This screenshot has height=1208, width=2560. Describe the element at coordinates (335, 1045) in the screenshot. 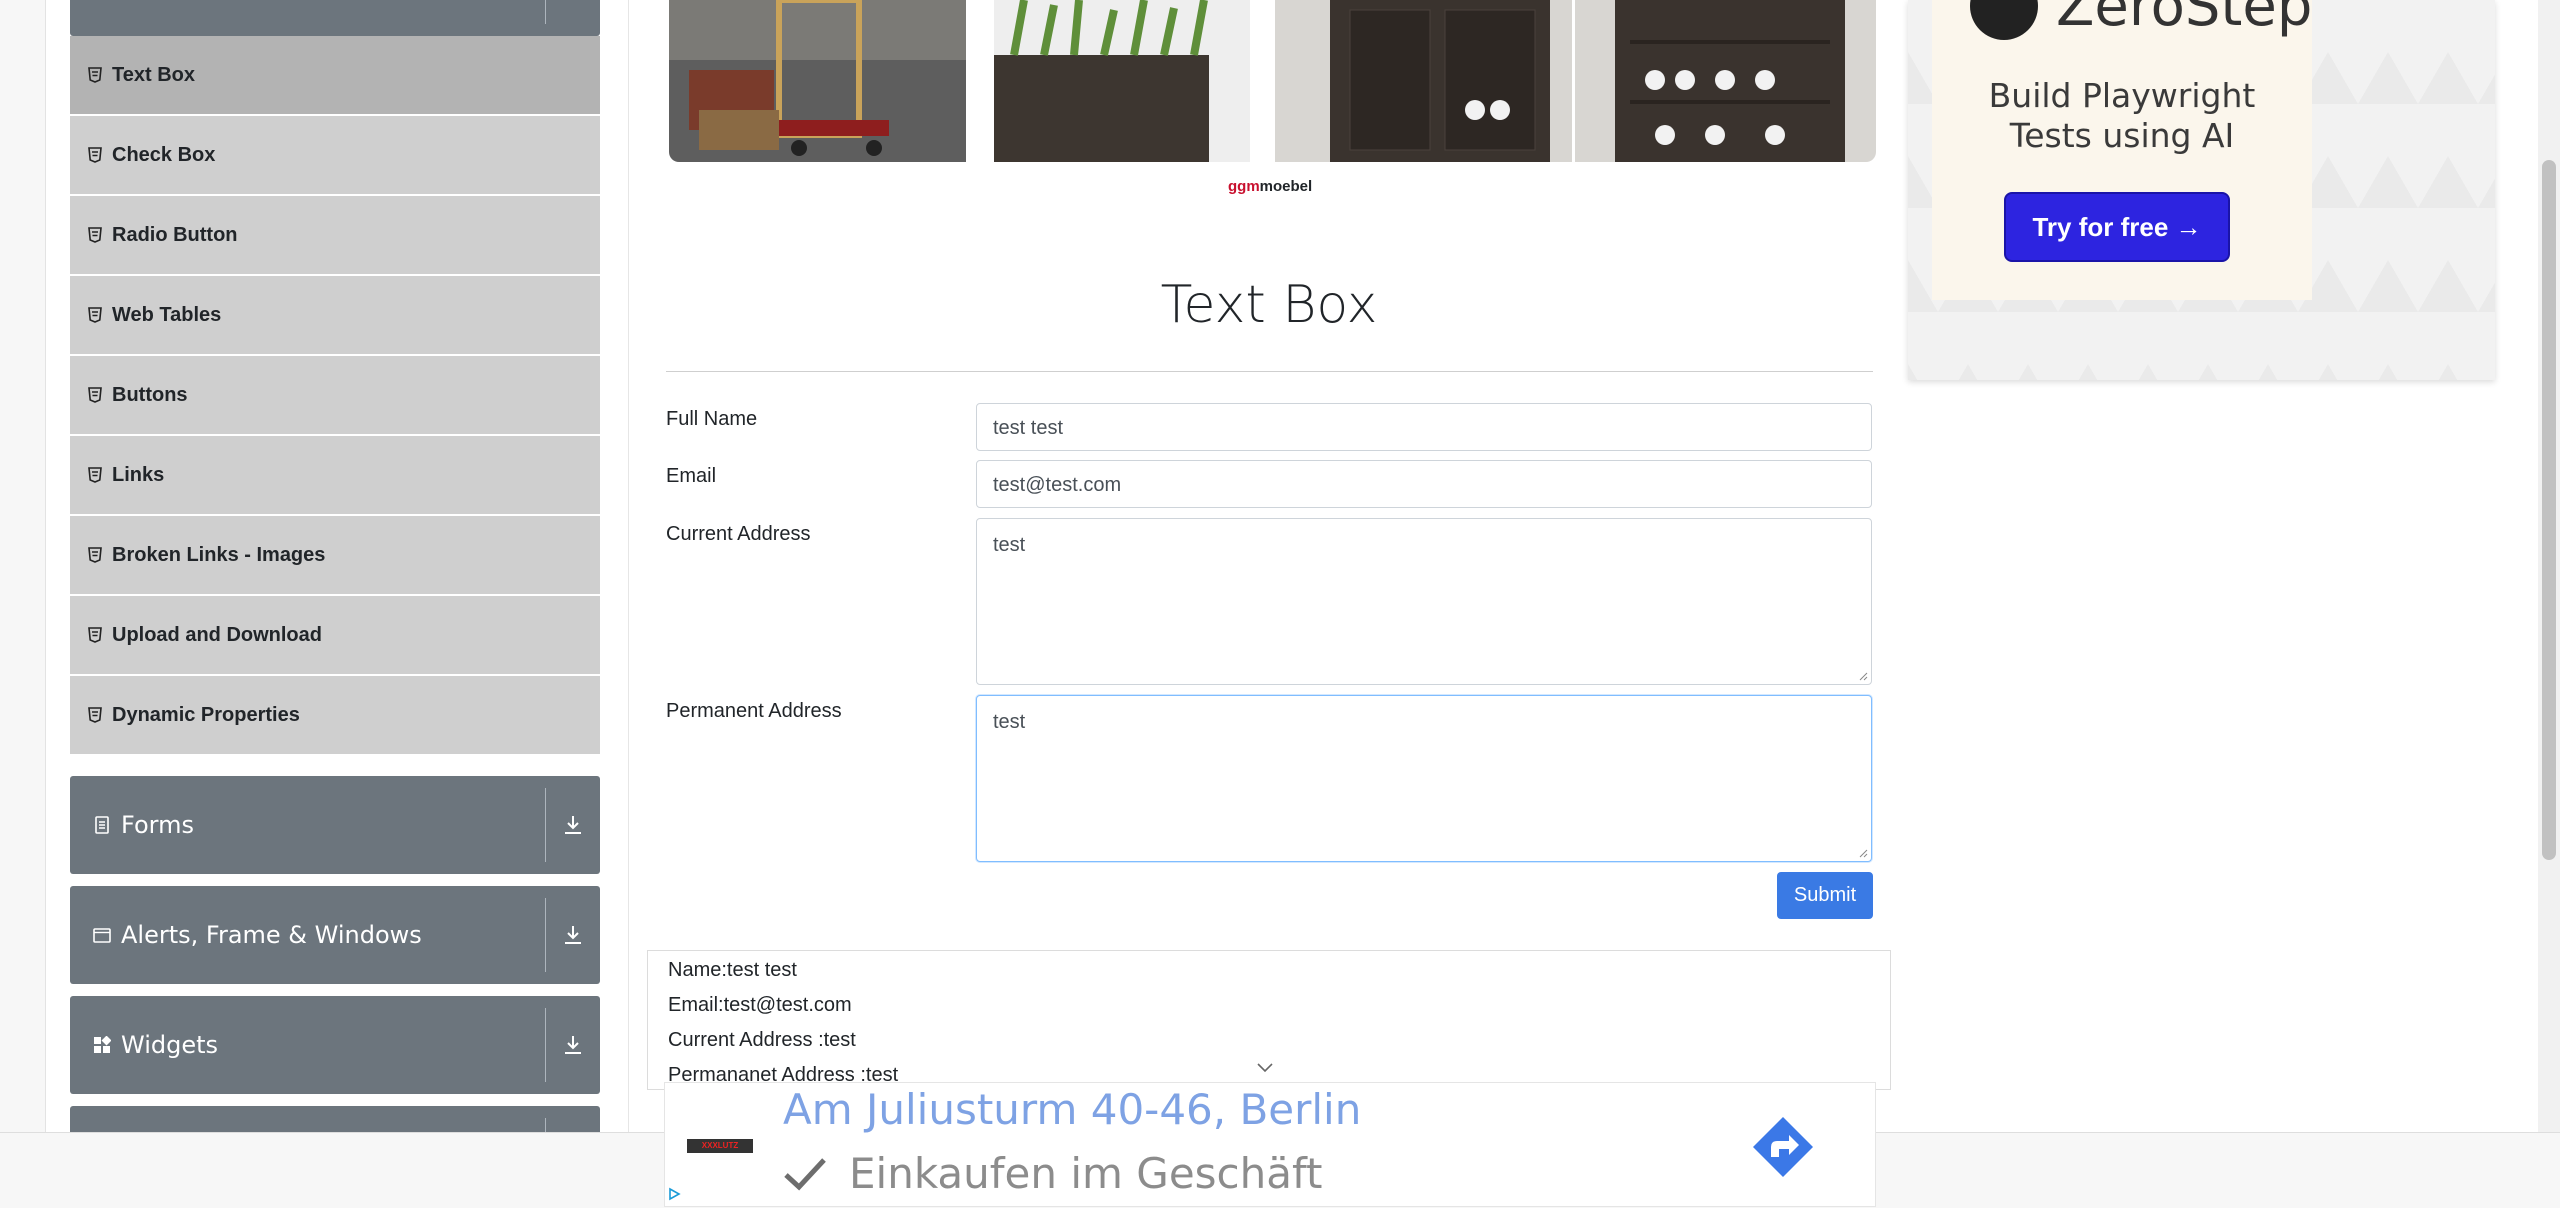

I see `group-widgets-header: Widgets` at that location.